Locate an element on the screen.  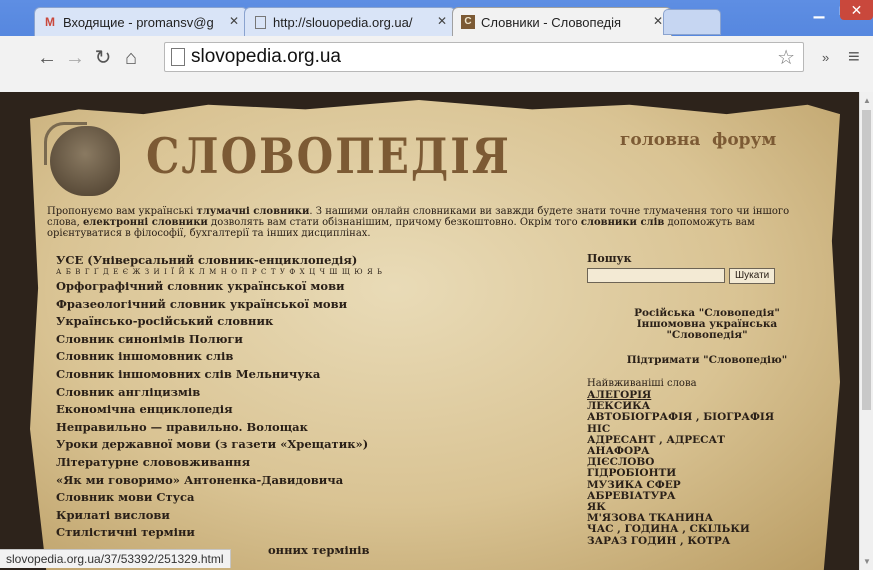
site-icon: C is located at coordinates (468, 22).